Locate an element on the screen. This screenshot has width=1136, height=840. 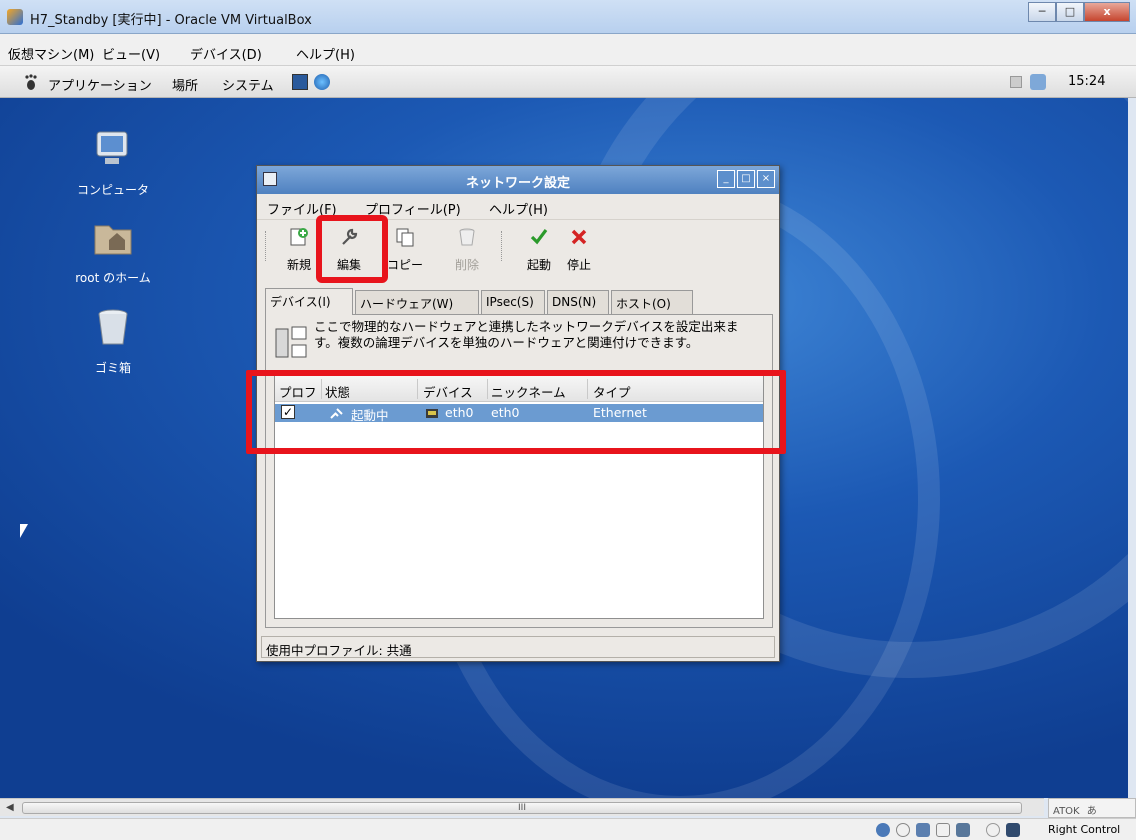
delete-button: 削除 is located at coordinates (467, 250).